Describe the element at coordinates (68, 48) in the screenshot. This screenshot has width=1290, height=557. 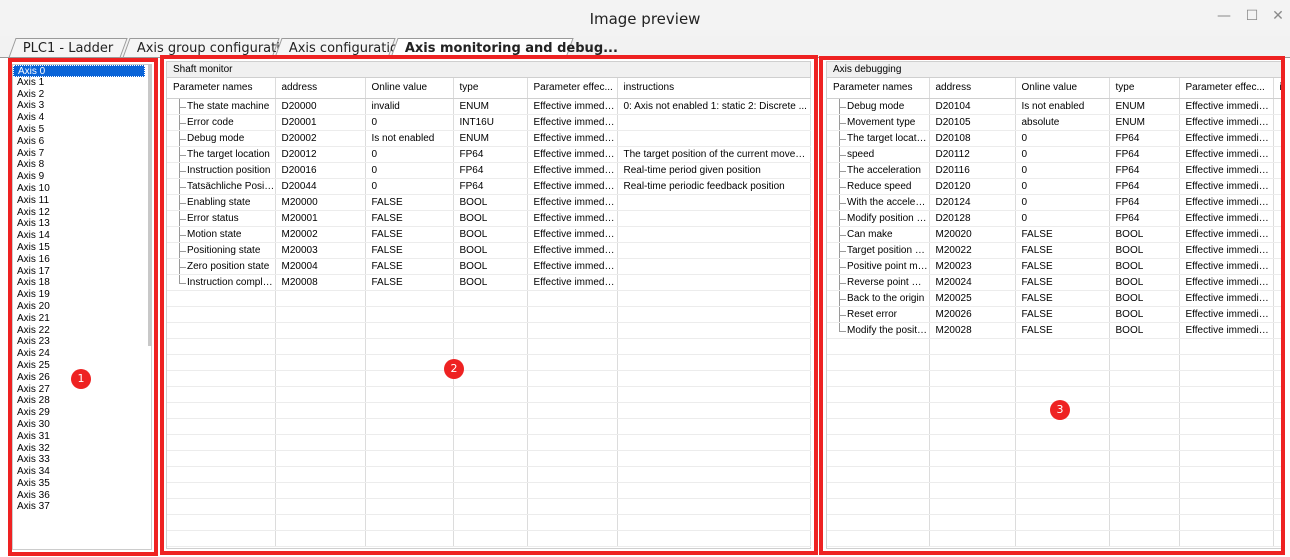
I see `tab-plc1-ladder: PLC1 - Ladder` at that location.